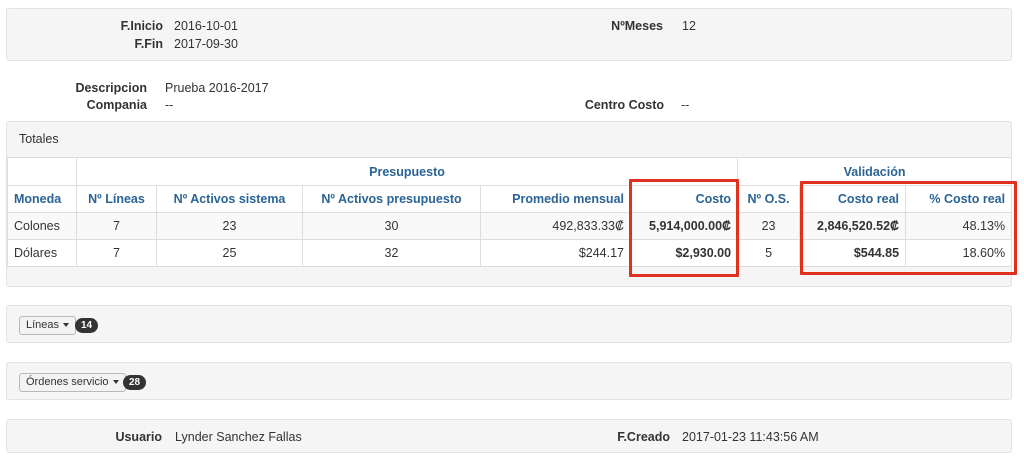  I want to click on compania-label: Compania, so click(116, 105).